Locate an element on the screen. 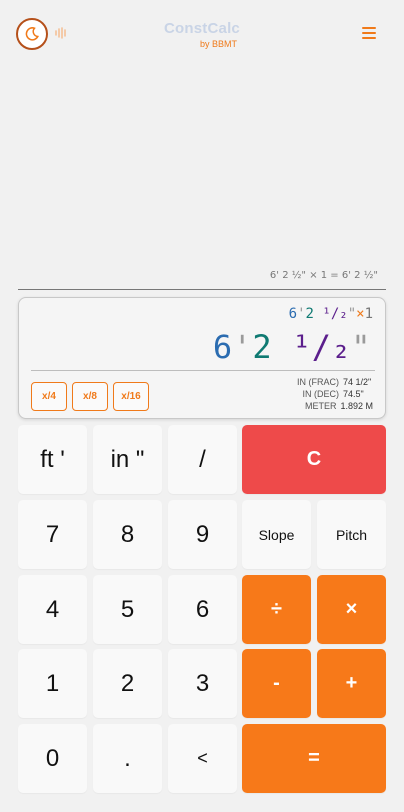 Image resolution: width=404 pixels, height=812 pixels. conversion-label: IN (DEC) is located at coordinates (321, 394).